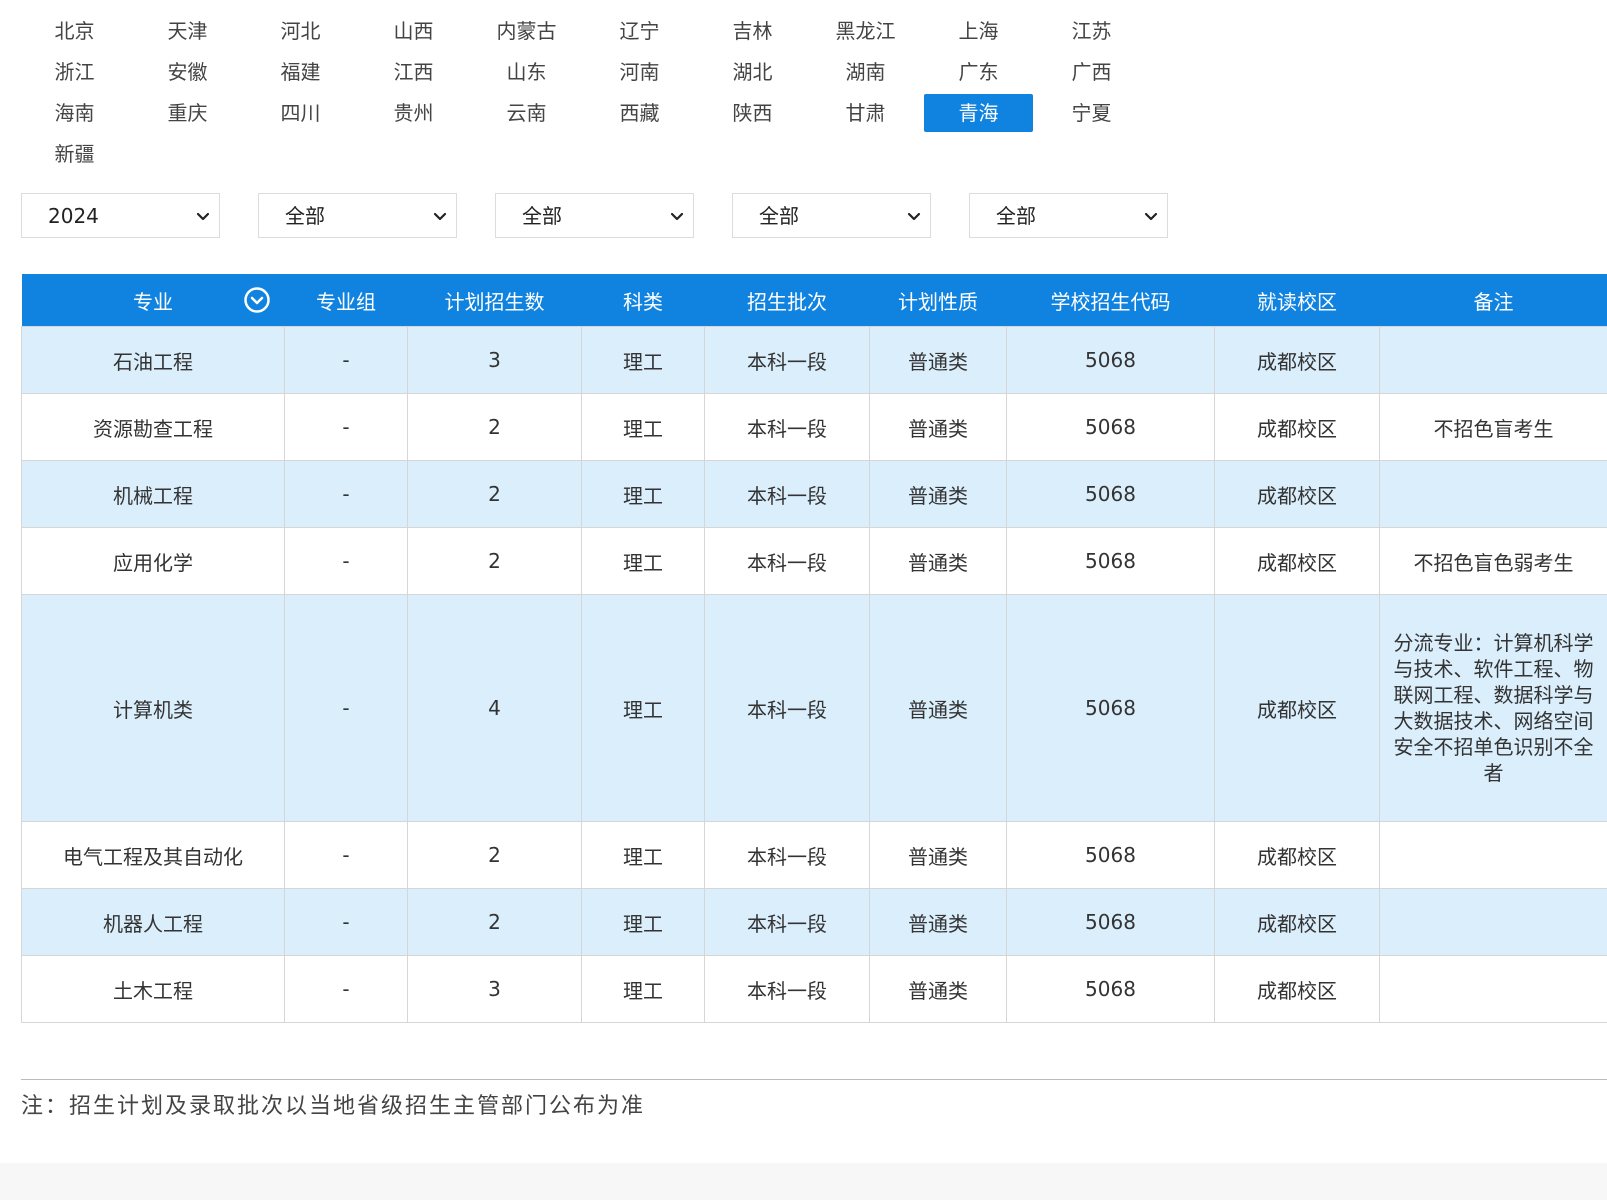 The height and width of the screenshot is (1200, 1607). What do you see at coordinates (413, 72) in the screenshot?
I see `province-tab: 江西` at bounding box center [413, 72].